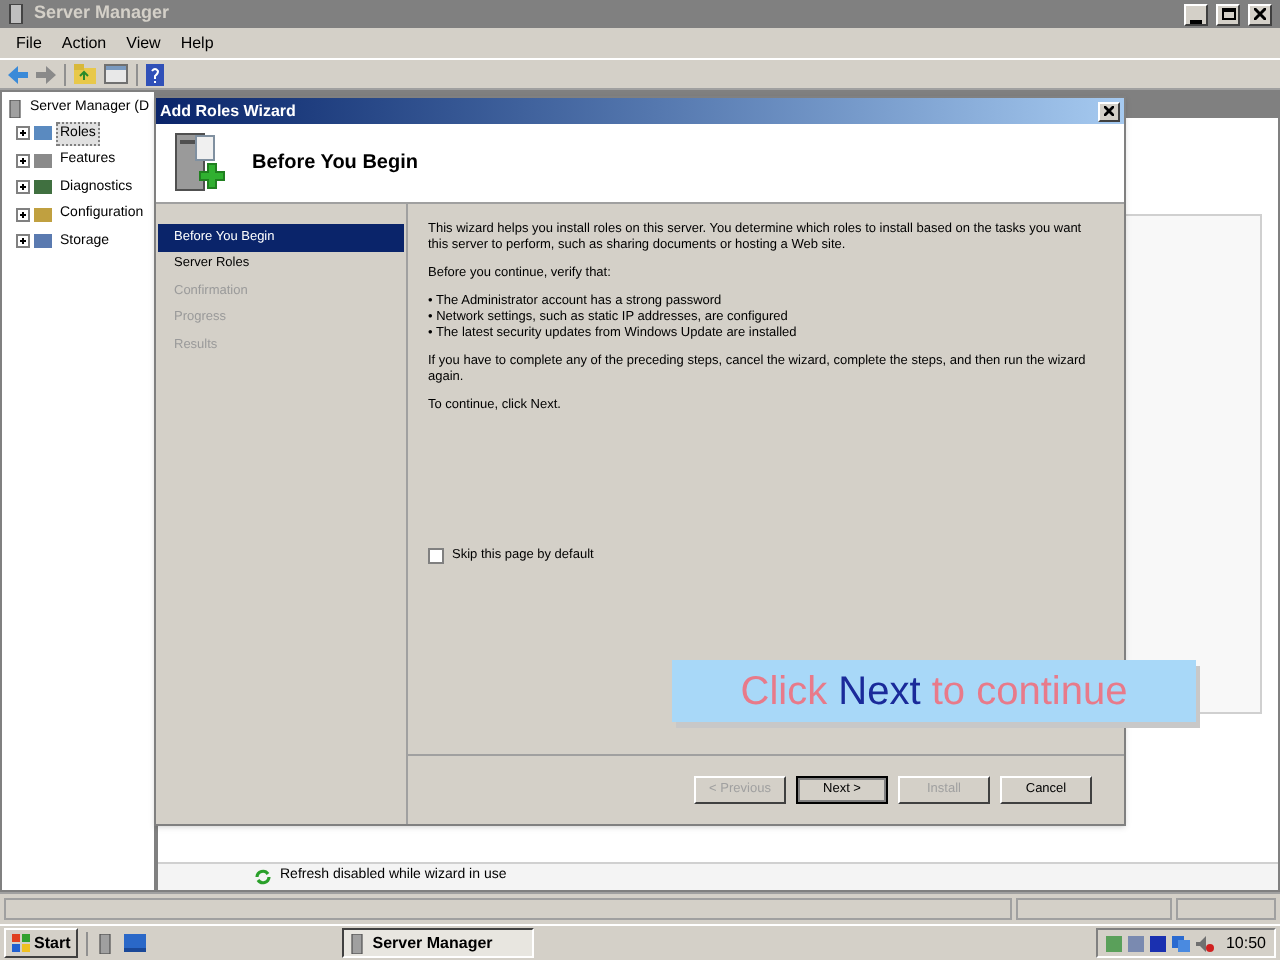 This screenshot has height=960, width=1280. What do you see at coordinates (116, 74) in the screenshot?
I see `console-icon` at bounding box center [116, 74].